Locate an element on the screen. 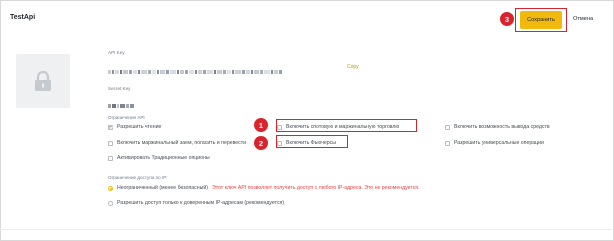  permit-universal-option: Разрешить универсальные операции is located at coordinates (494, 143).